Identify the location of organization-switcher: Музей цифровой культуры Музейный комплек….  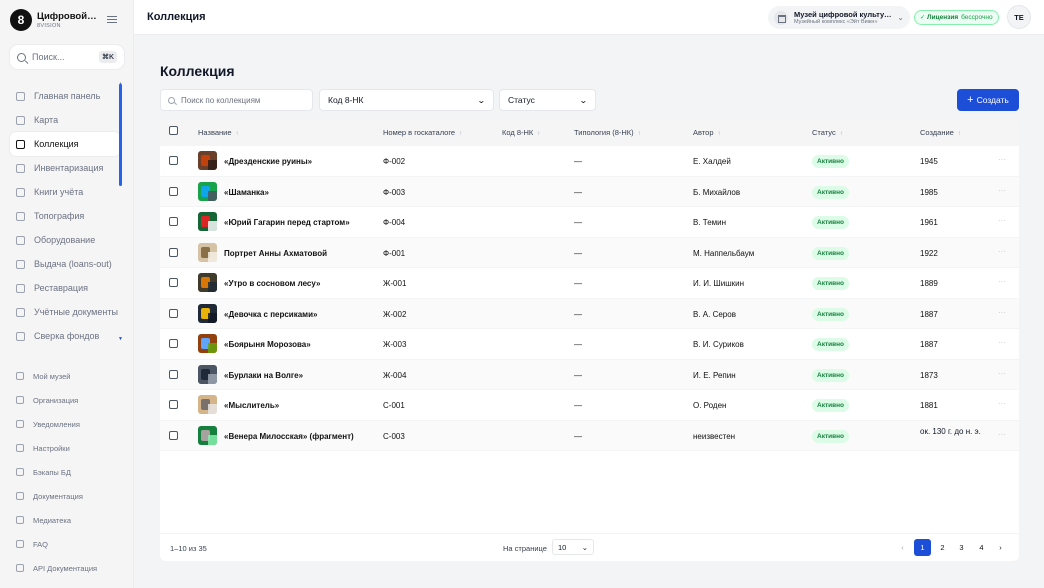
(839, 17).